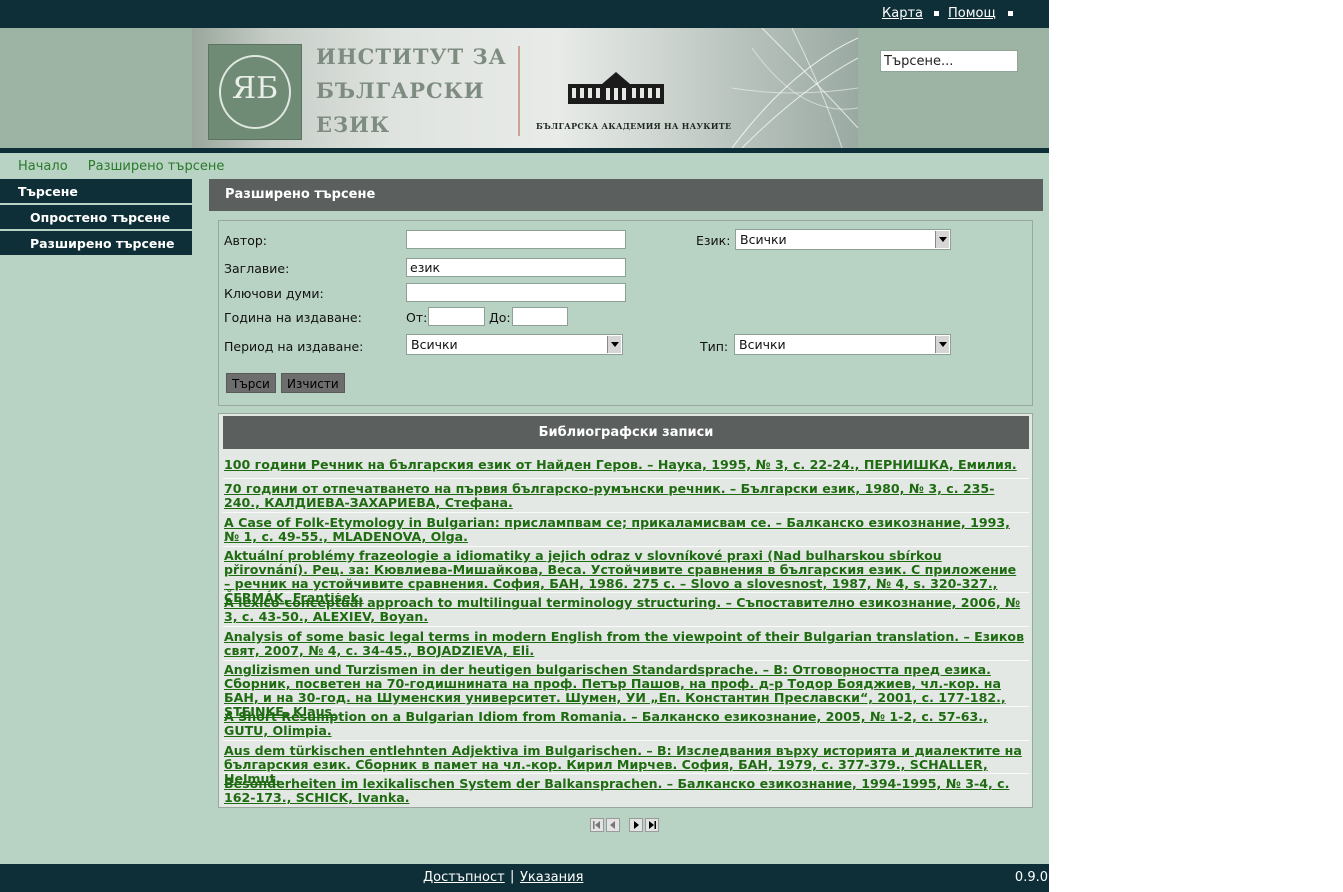 The width and height of the screenshot is (1343, 892). I want to click on academy-building-icon, so click(616, 88).